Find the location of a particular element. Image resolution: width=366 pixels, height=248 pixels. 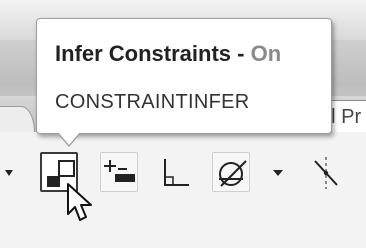

auto-constrain-button is located at coordinates (119, 172).